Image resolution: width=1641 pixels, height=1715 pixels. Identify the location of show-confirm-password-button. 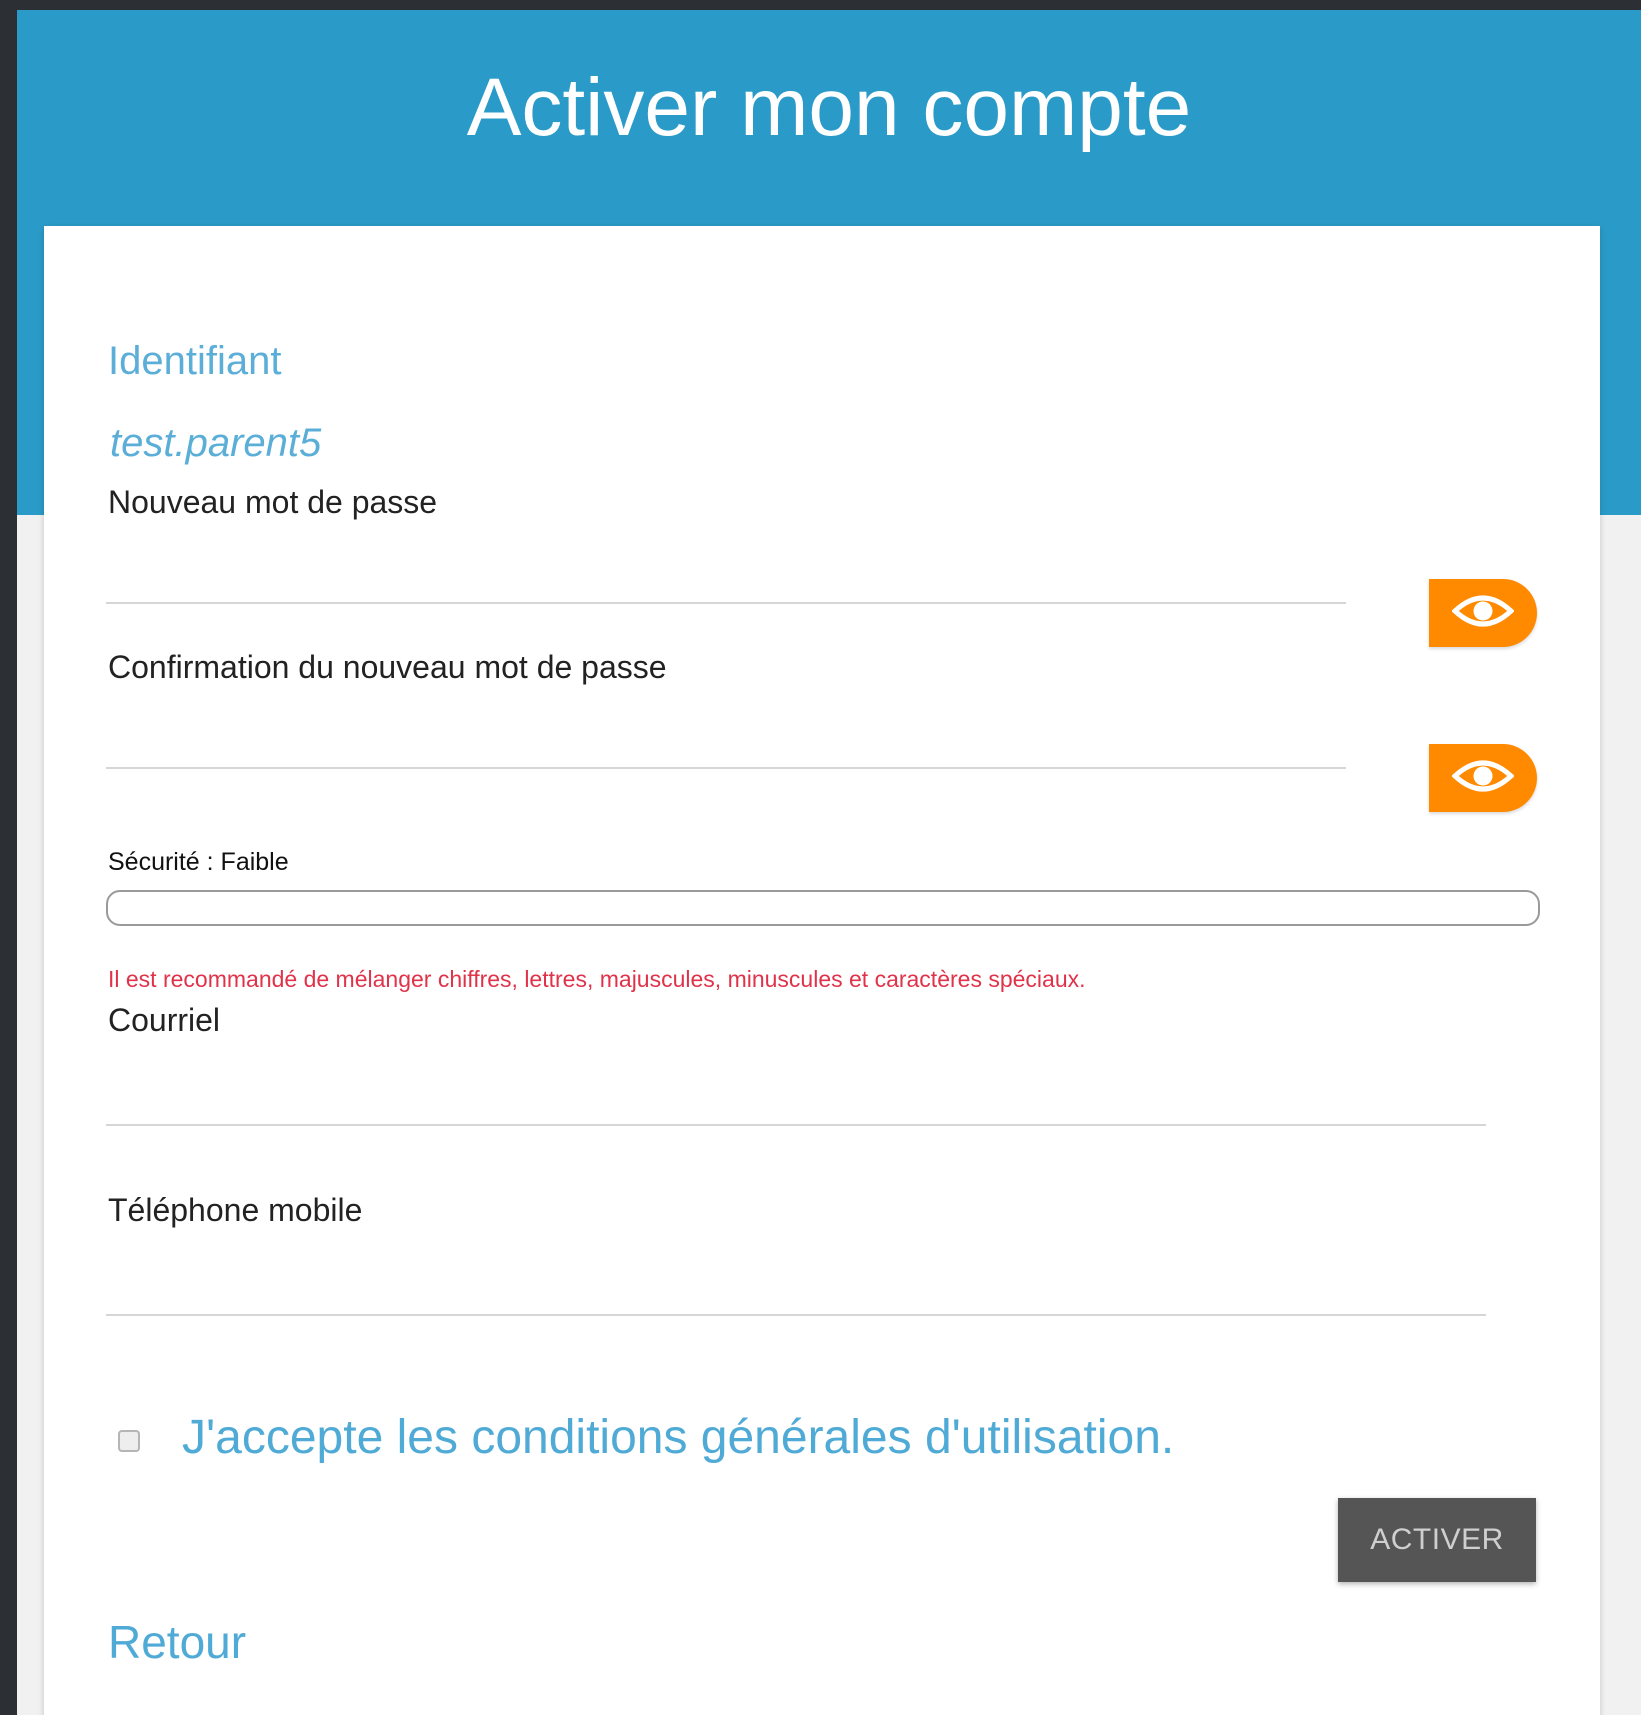
(1483, 778).